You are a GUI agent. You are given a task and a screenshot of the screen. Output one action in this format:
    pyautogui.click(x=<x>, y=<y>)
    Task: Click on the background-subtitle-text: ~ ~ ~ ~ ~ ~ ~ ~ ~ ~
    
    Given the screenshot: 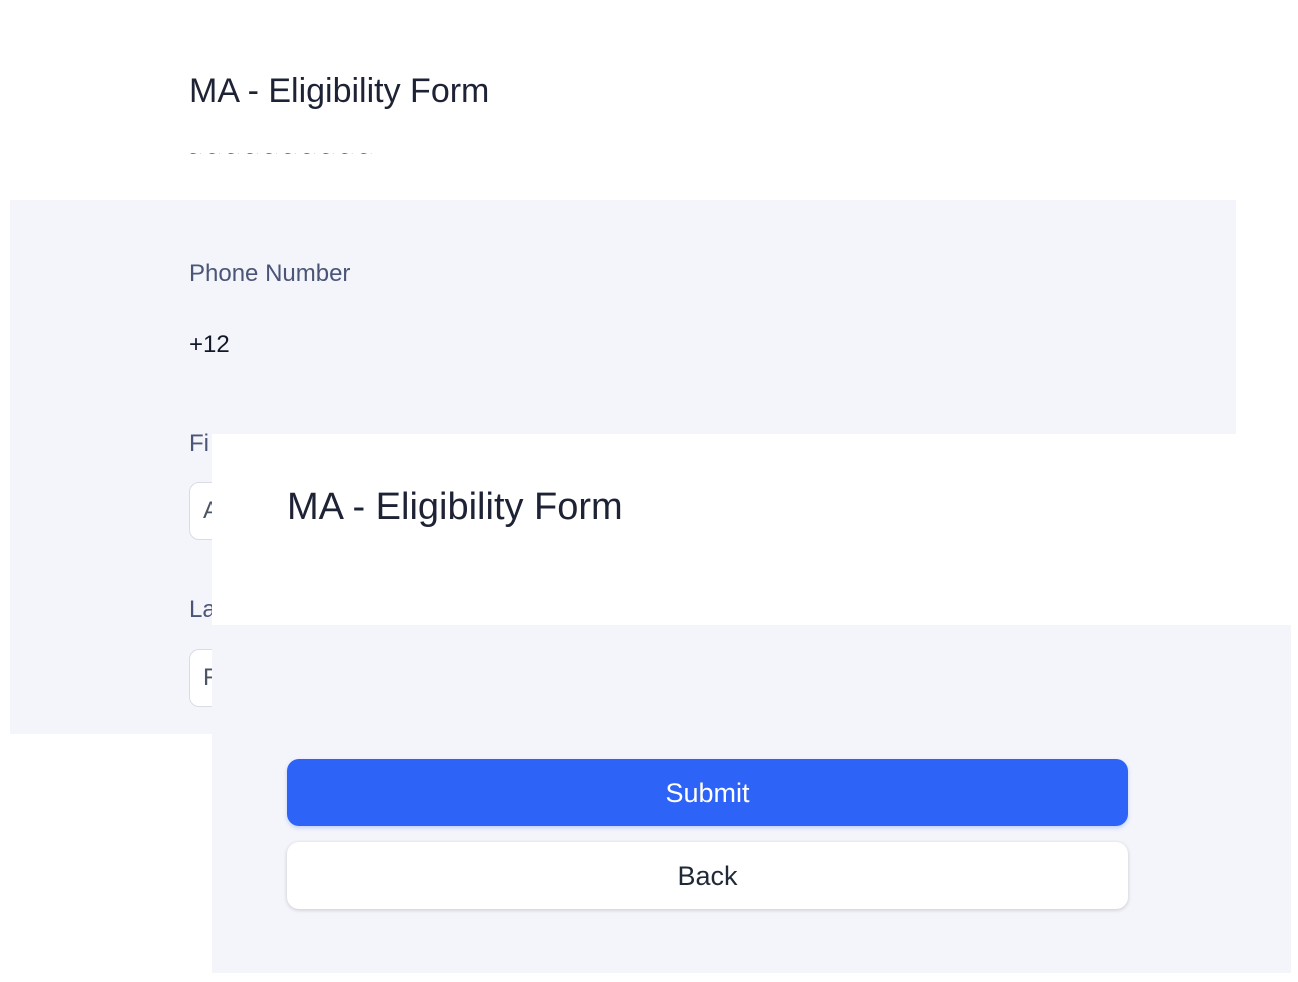 What is the action you would take?
    pyautogui.click(x=339, y=149)
    